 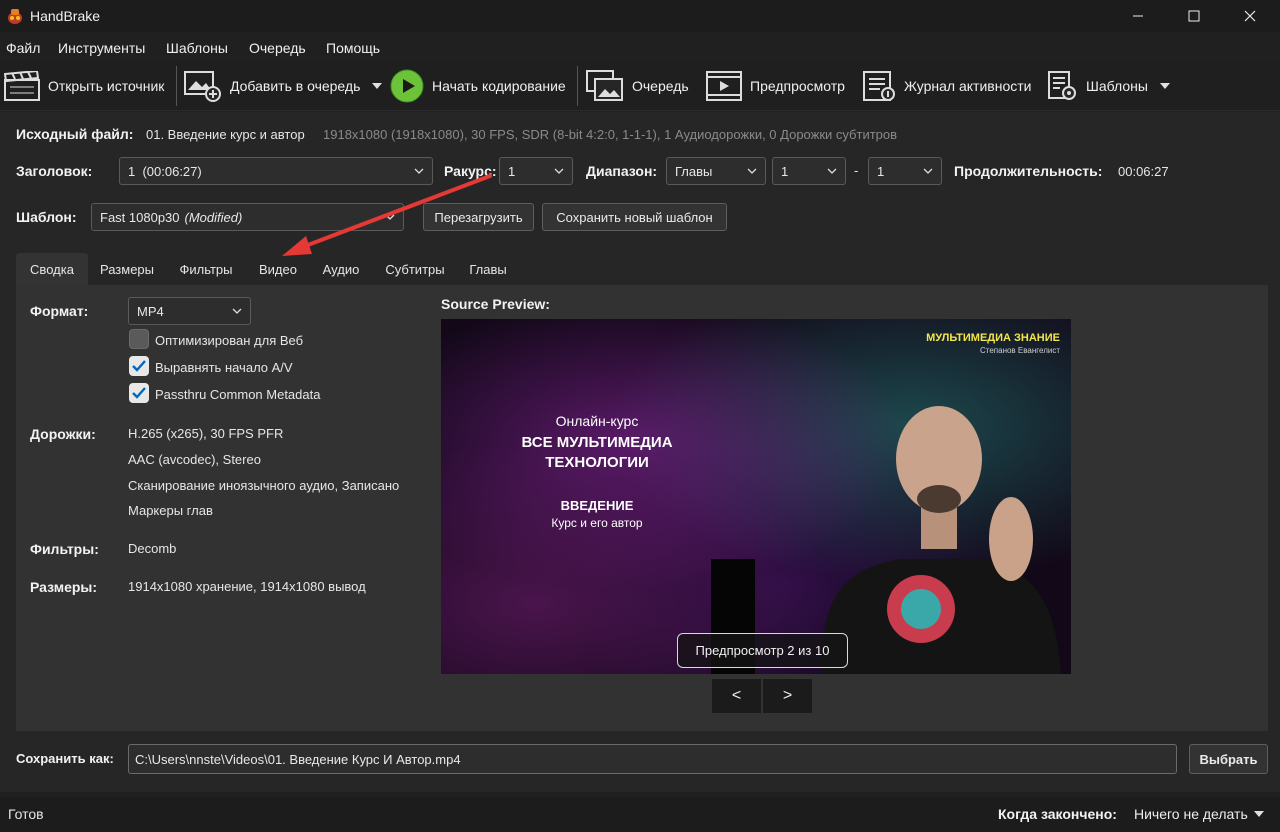 What do you see at coordinates (785, 171) in the screenshot?
I see `range-start-value: 1` at bounding box center [785, 171].